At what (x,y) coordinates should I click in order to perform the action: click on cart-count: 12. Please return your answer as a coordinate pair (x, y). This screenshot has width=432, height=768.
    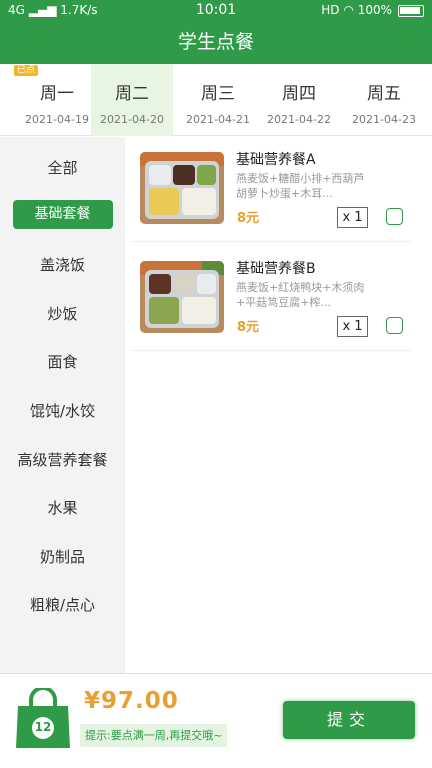
    Looking at the image, I should click on (43, 727).